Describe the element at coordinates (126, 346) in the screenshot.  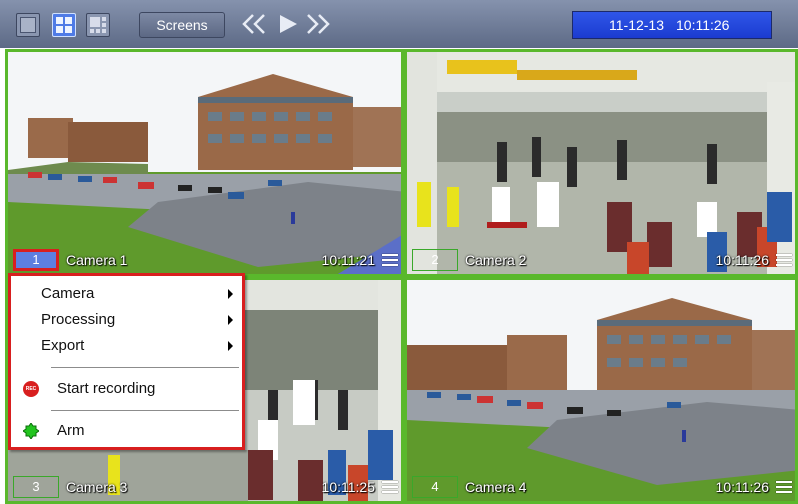
I see `menu-item-export: Export` at that location.